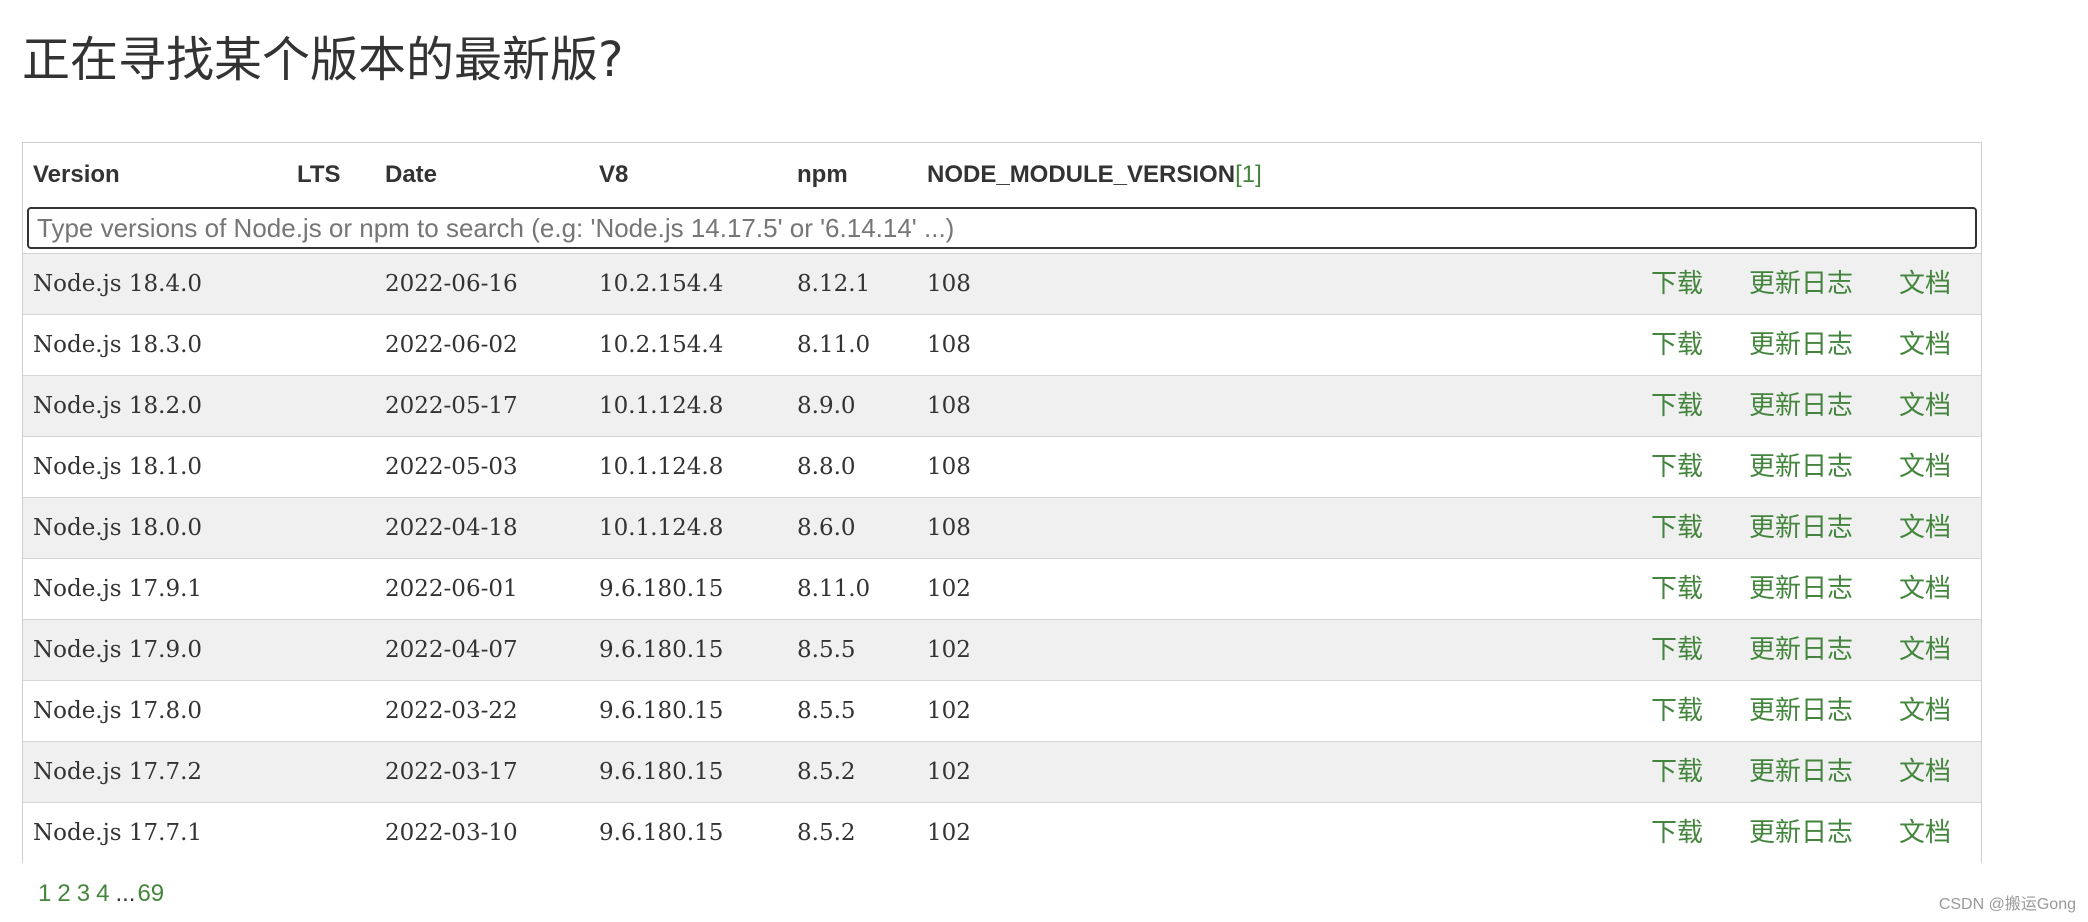 The width and height of the screenshot is (2088, 922). Describe the element at coordinates (451, 528) in the screenshot. I see `cell-date: 2022-04-18` at that location.